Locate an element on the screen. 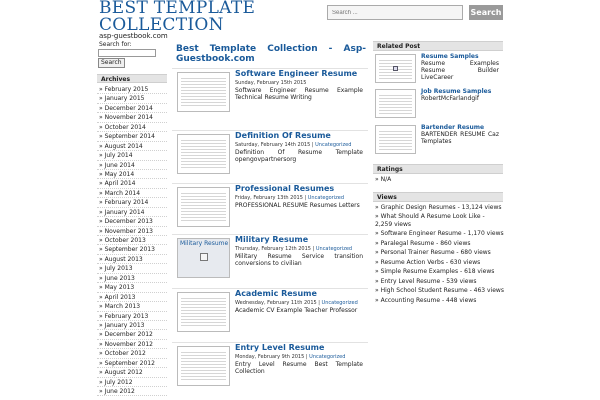 This screenshot has height=400, width=600. related-post-title-link: Resume Samples is located at coordinates (450, 56).